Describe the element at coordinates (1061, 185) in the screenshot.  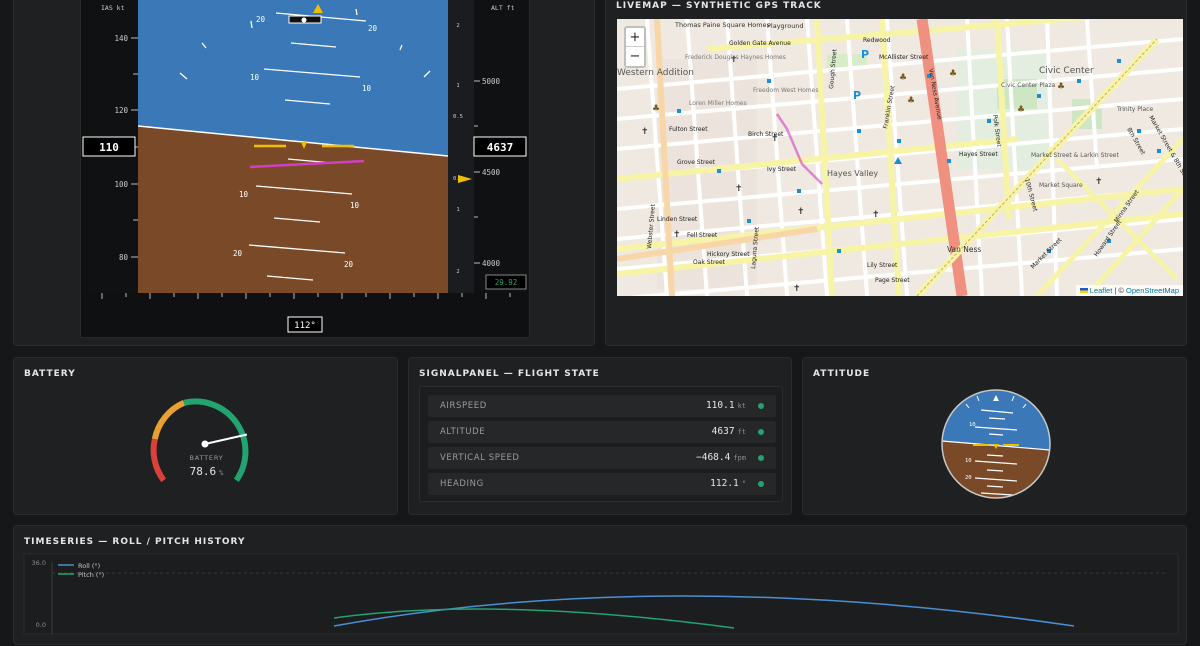
I see `map-label-market-square: Market Square` at that location.